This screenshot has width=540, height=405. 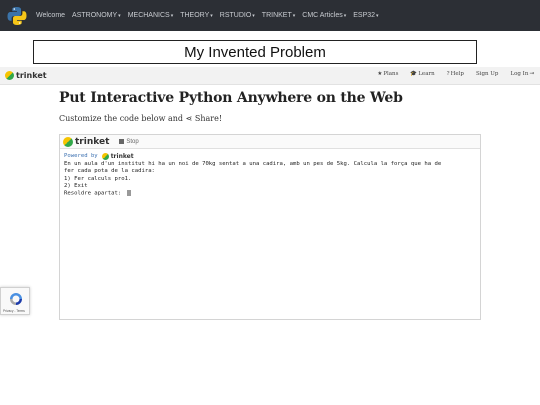 I want to click on trinket-logo: trinket, so click(x=26, y=75).